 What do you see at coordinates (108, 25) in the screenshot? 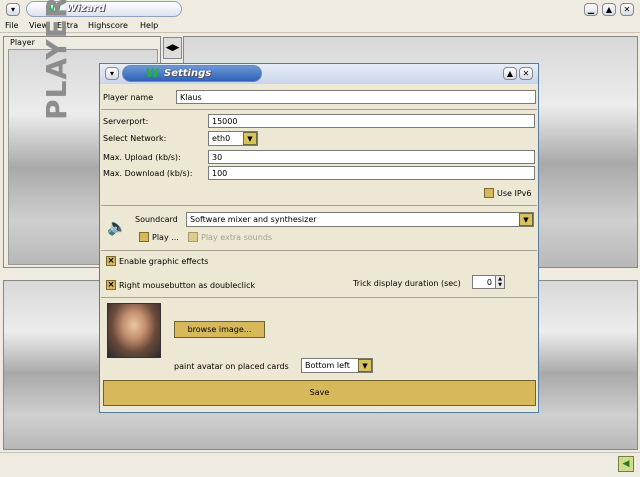
I see `menu-highscore: Highscore` at bounding box center [108, 25].